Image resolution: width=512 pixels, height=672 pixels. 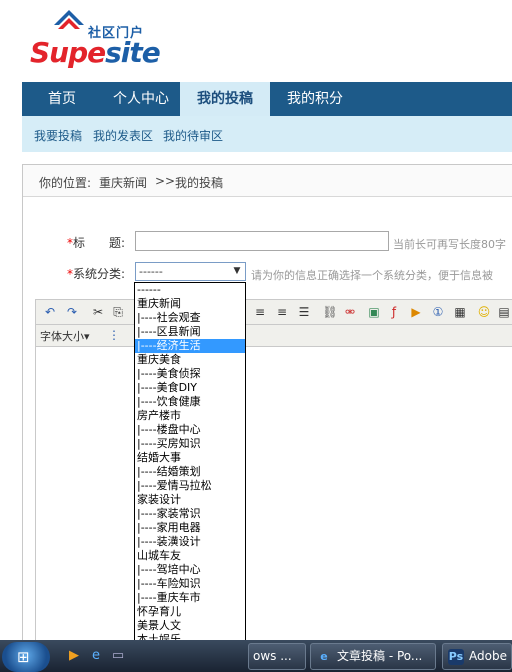 I want to click on undo-icon: ↶, so click(x=50, y=312).